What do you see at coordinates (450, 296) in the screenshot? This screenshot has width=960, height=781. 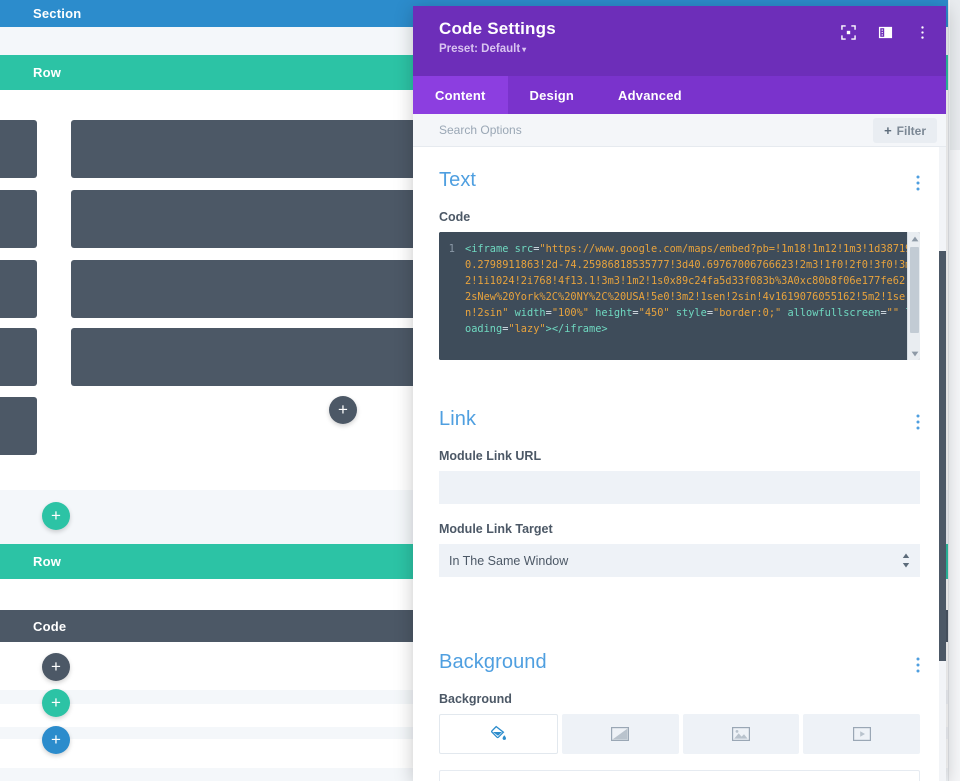 I see `code-gutter: 1` at bounding box center [450, 296].